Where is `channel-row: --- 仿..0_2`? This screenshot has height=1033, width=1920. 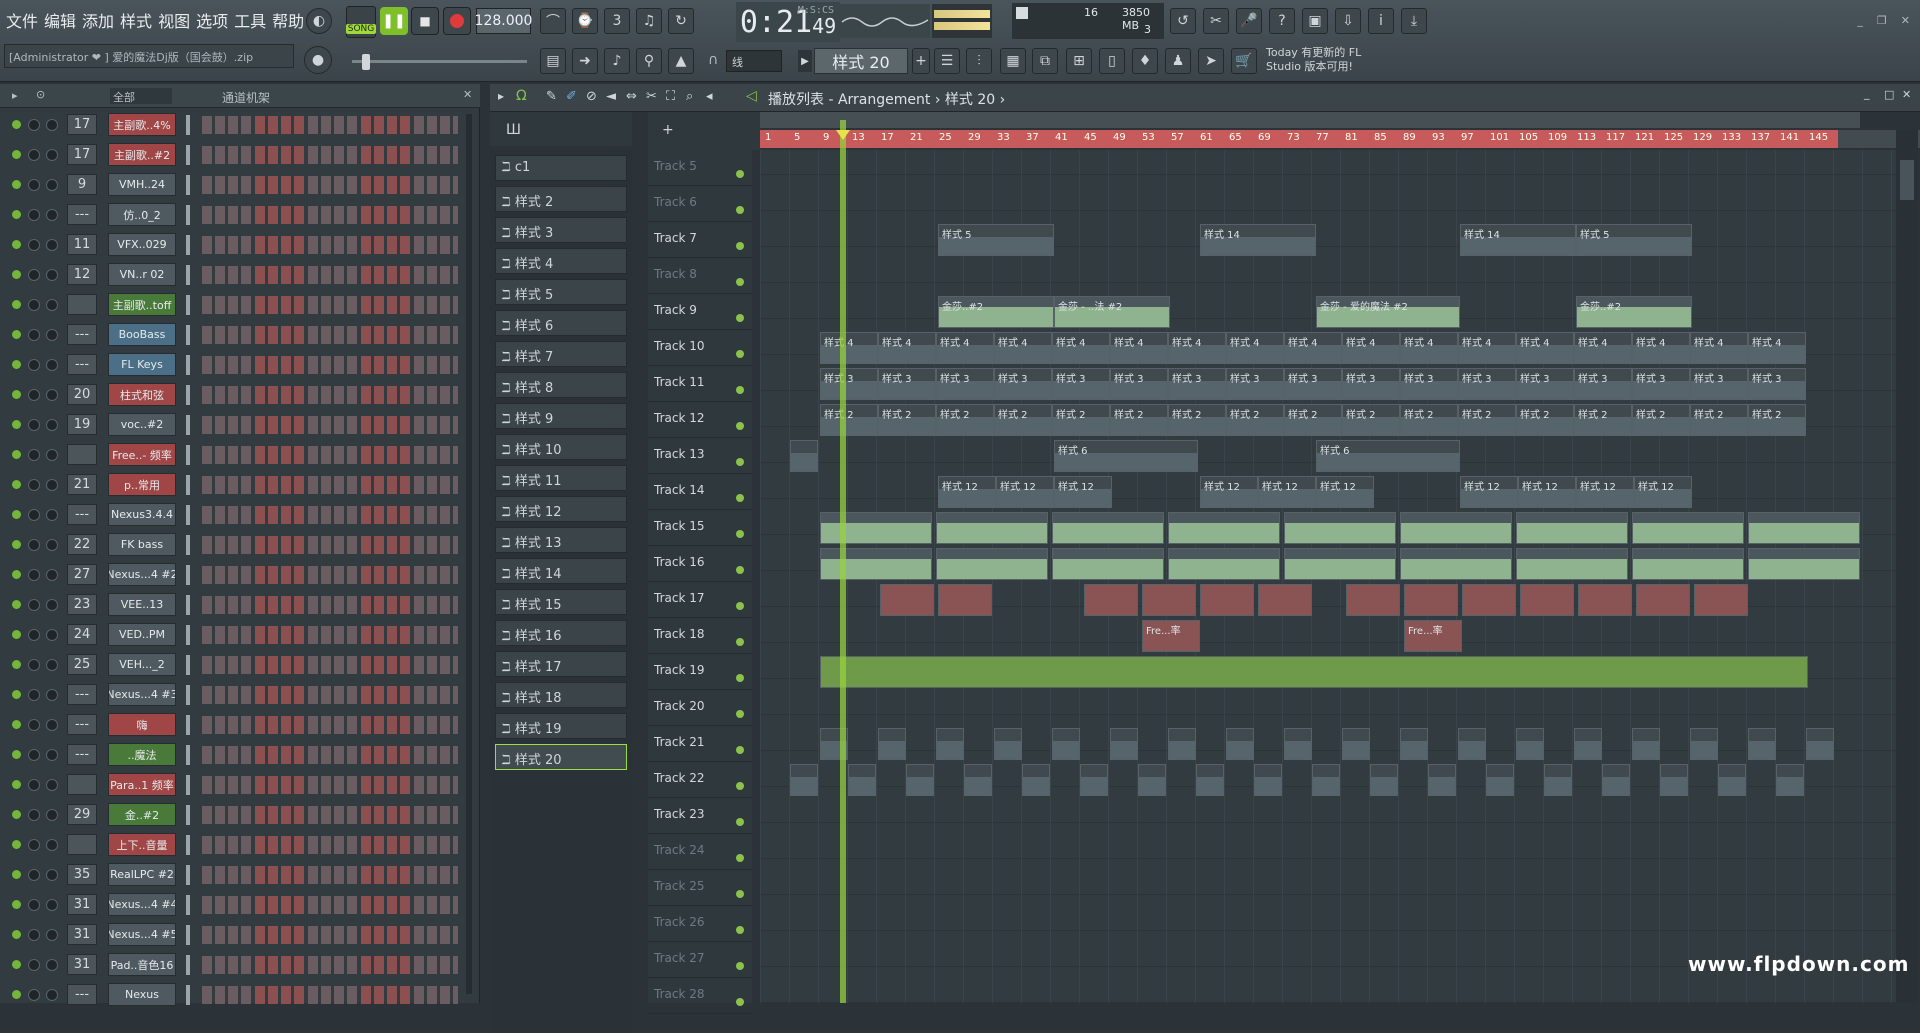
channel-row: --- 仿..0_2 is located at coordinates (235, 215).